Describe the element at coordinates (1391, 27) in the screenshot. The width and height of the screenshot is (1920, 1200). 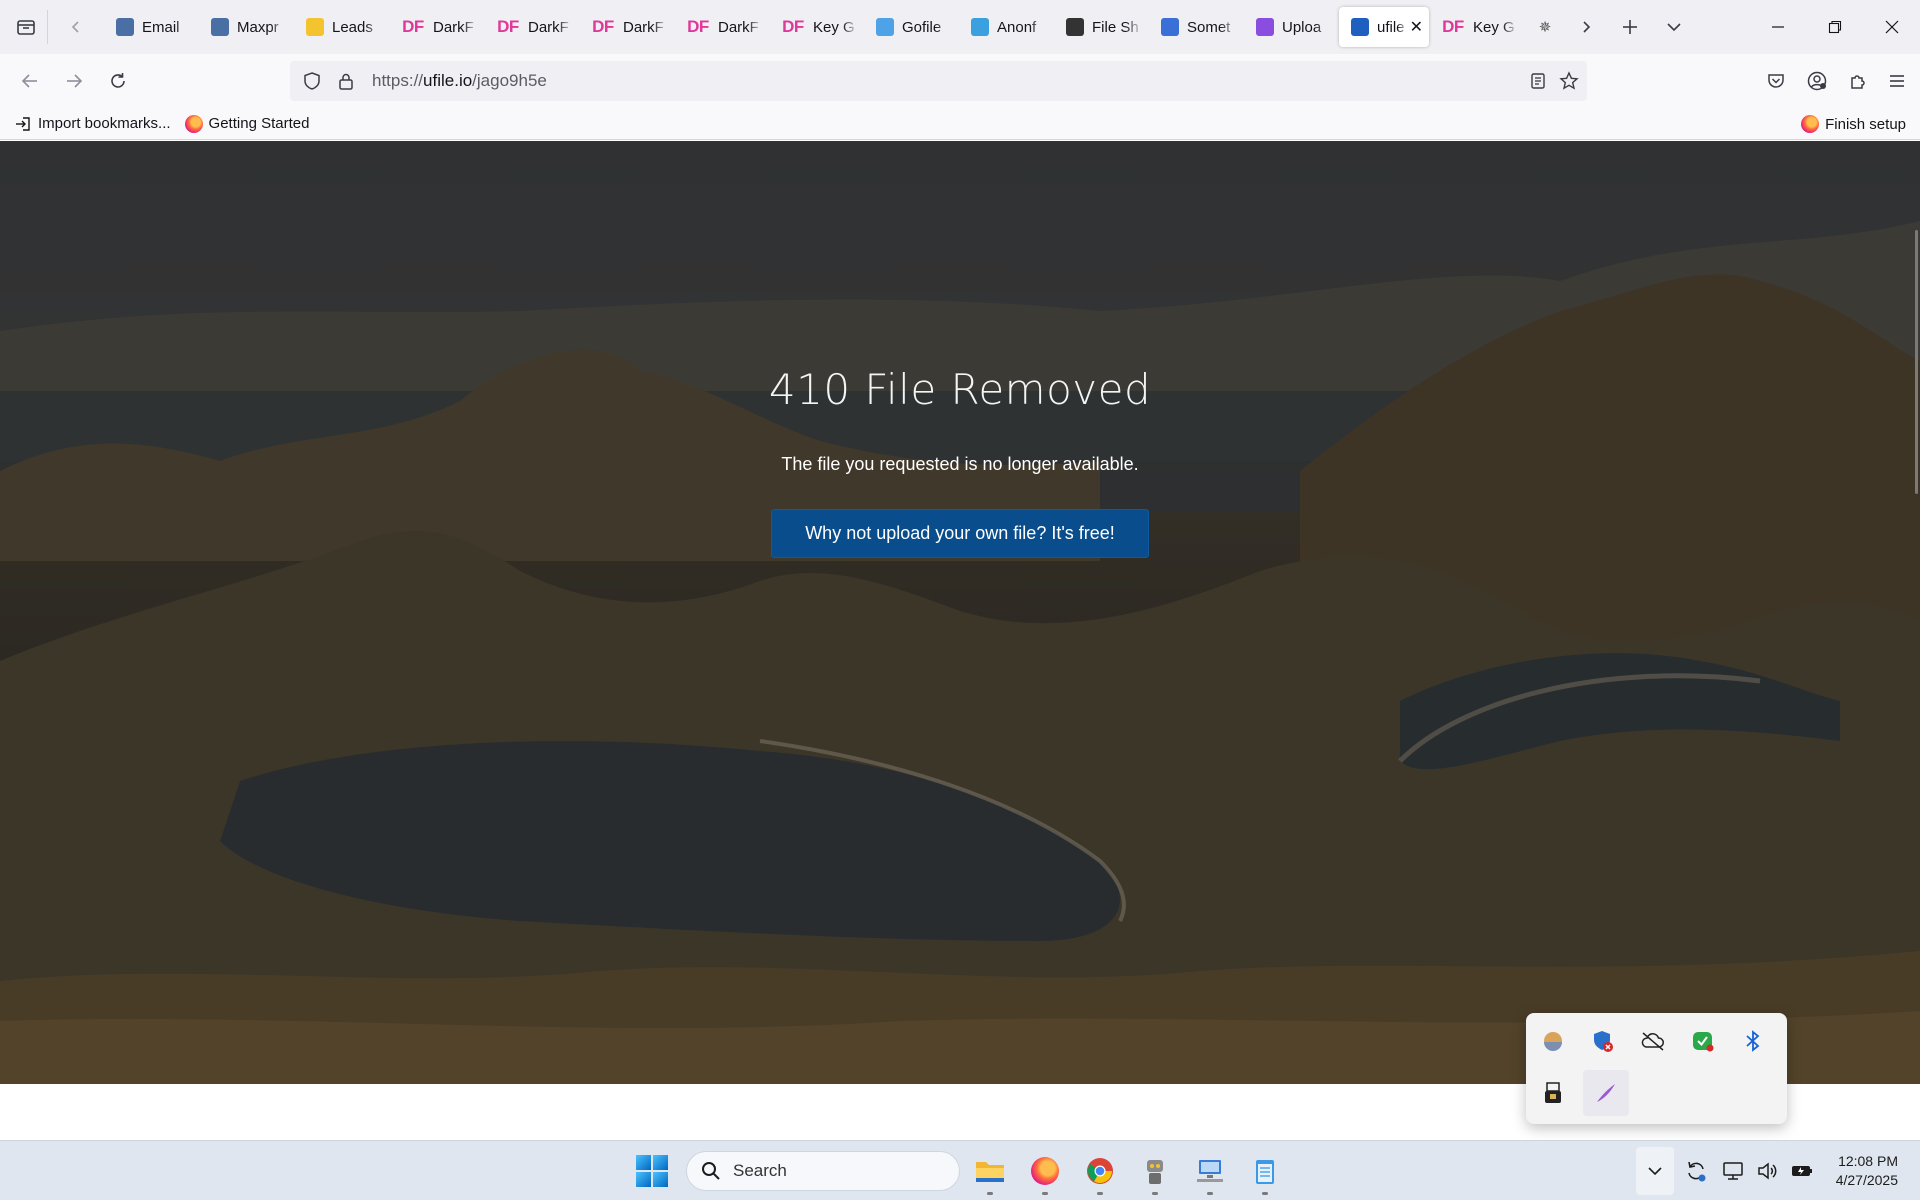
I see `tab-label: ufile` at that location.